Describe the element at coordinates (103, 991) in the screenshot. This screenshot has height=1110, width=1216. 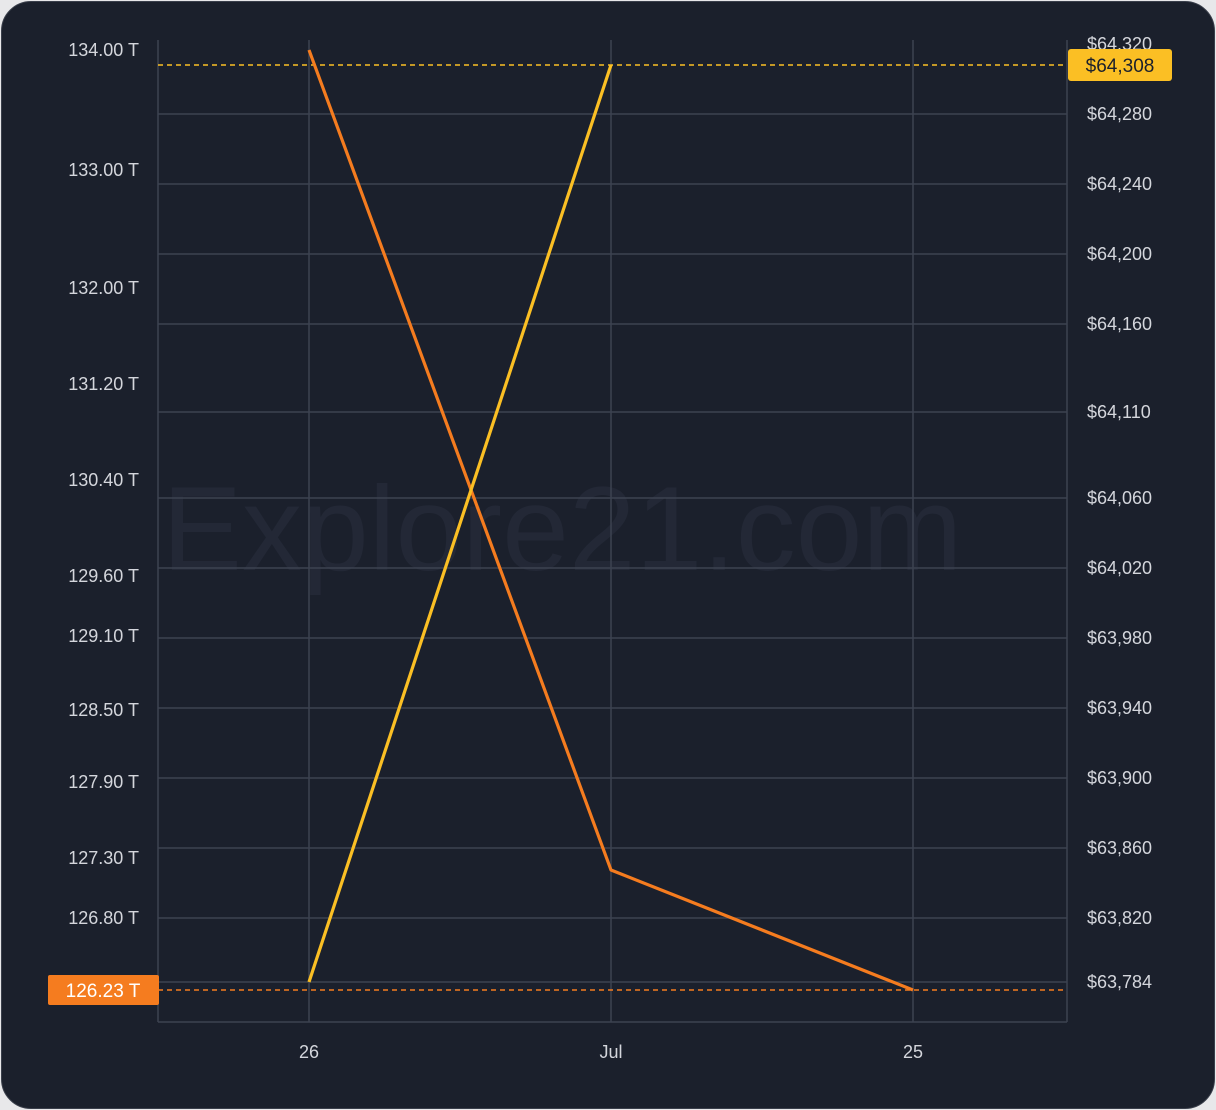
I see `left-current-label: 126.23 T` at that location.